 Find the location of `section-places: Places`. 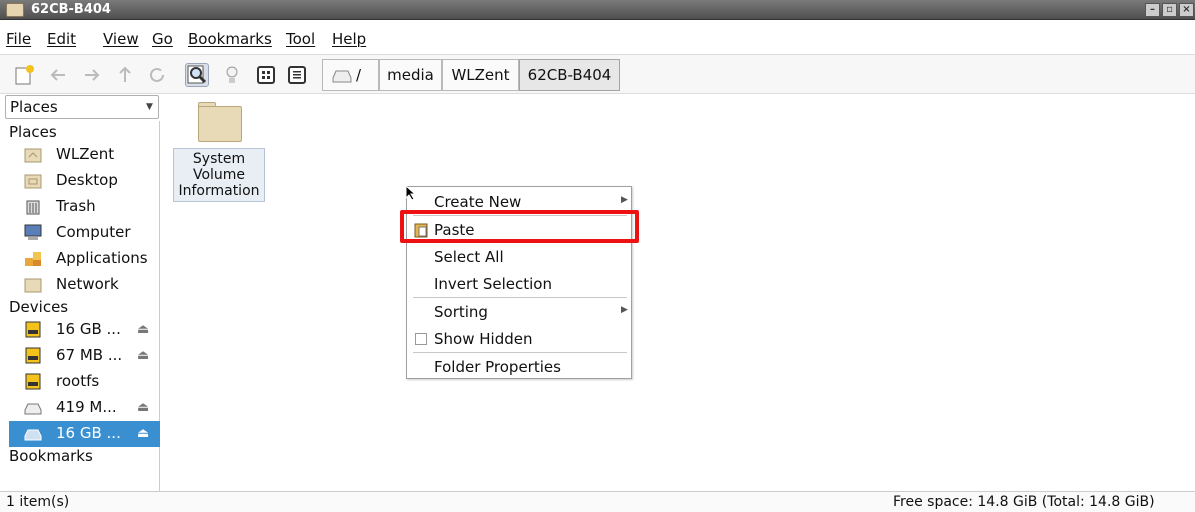

section-places: Places is located at coordinates (33, 132).